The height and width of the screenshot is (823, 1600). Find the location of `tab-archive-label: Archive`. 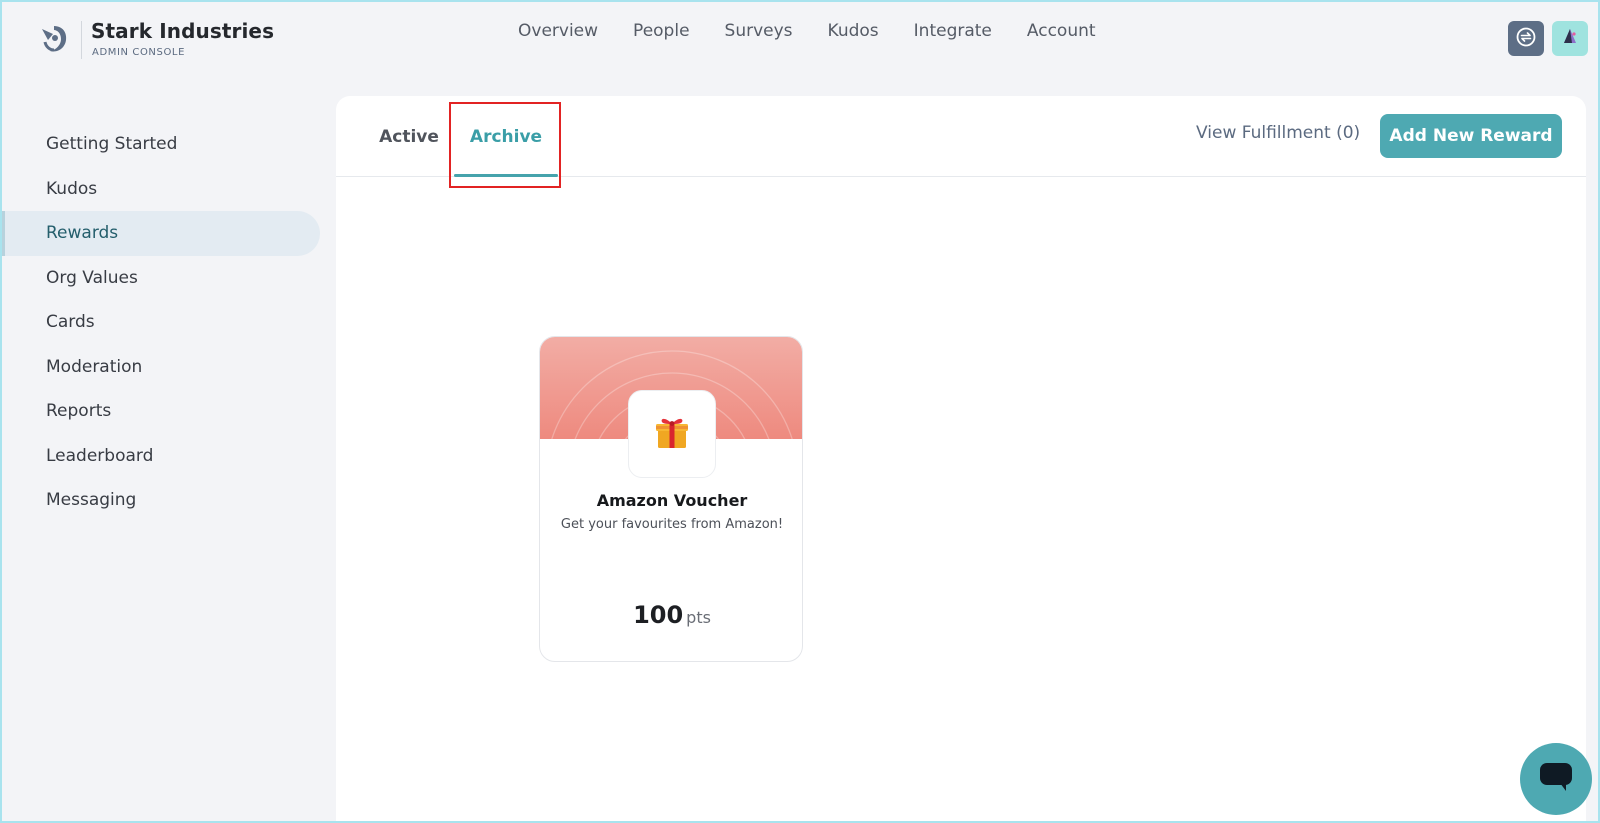

tab-archive-label: Archive is located at coordinates (506, 136).